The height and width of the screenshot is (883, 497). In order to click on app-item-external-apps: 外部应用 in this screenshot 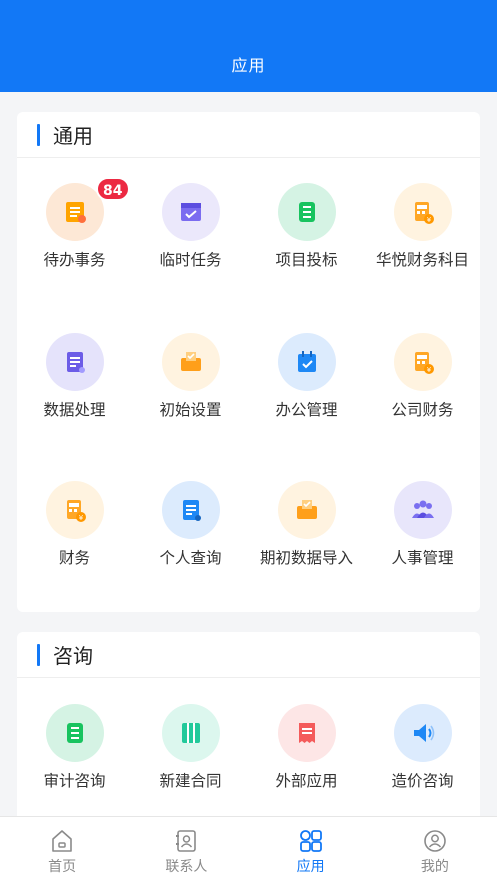, I will do `click(306, 748)`.